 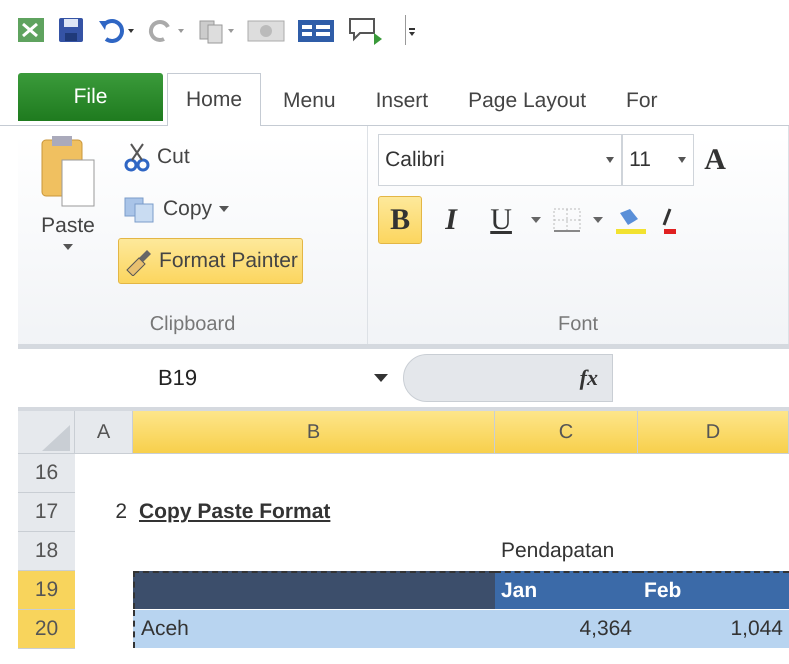 I want to click on grow-font-button: A, so click(x=715, y=160).